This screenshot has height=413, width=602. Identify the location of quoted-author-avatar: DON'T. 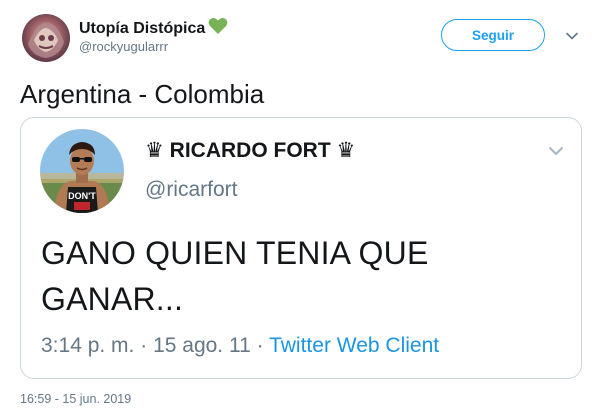
(82, 171).